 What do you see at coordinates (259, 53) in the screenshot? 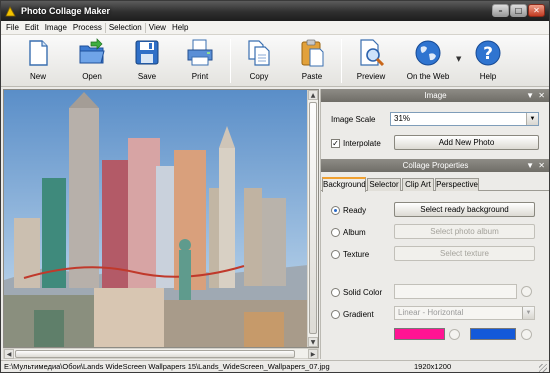
I see `copy-icon` at bounding box center [259, 53].